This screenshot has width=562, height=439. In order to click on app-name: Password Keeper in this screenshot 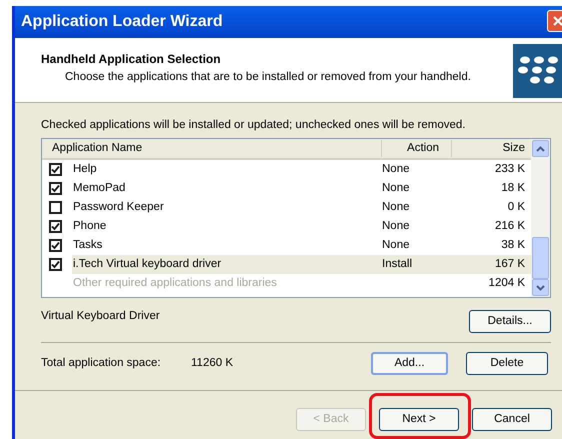, I will do `click(118, 208)`.